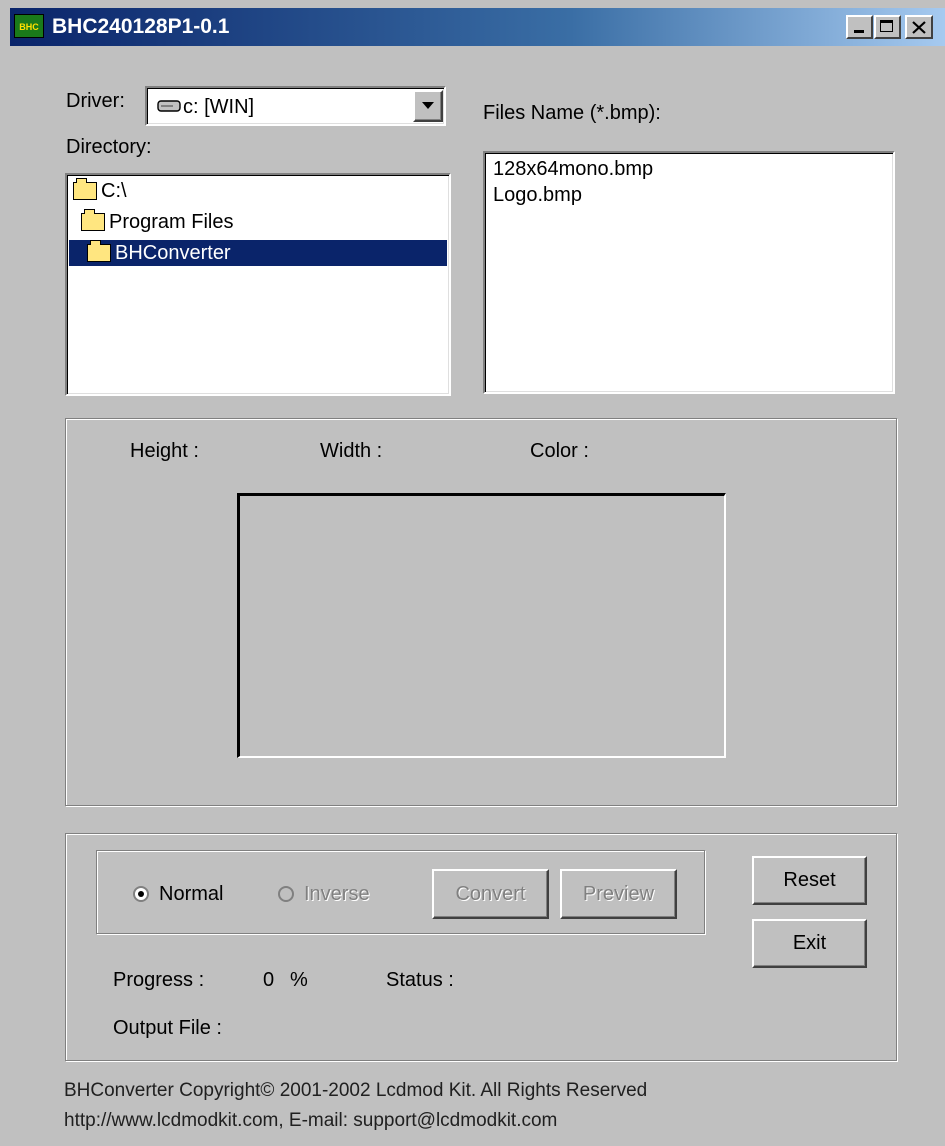  I want to click on maximize-icon, so click(886, 26).